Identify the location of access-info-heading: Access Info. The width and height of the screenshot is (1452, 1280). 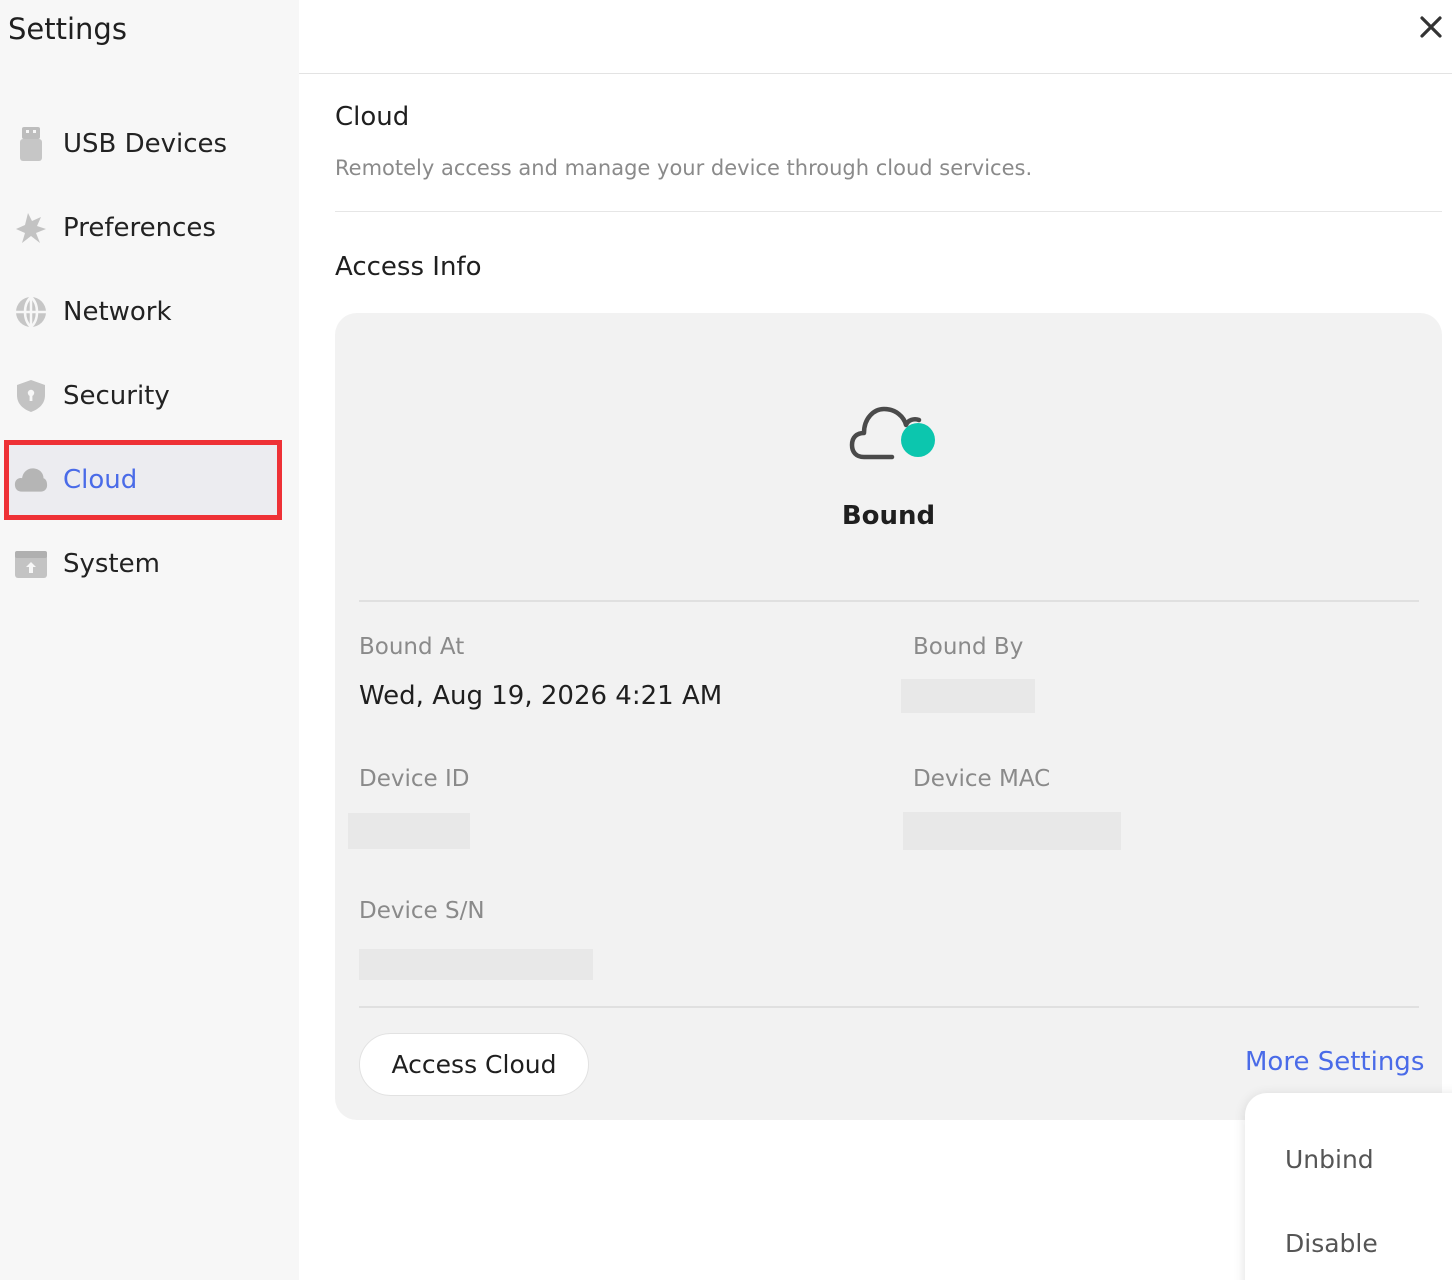
(408, 267).